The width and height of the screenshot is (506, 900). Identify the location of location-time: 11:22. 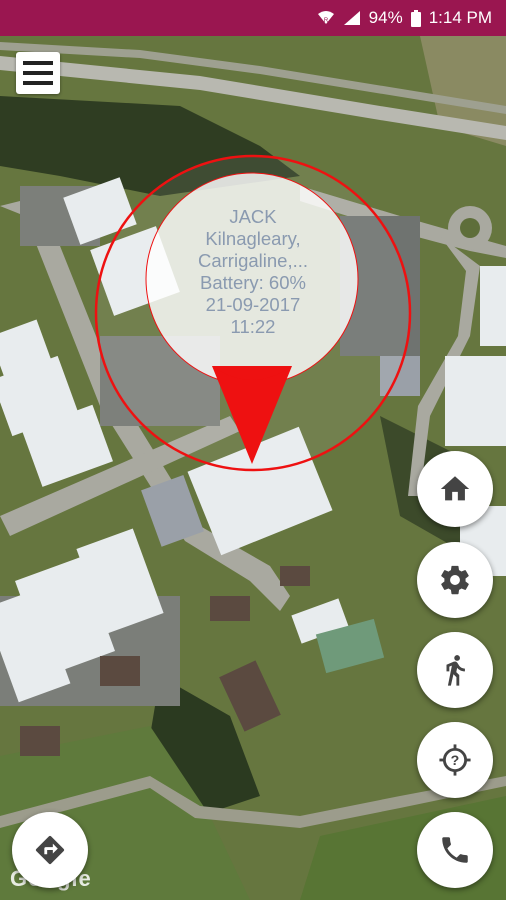
(253, 326).